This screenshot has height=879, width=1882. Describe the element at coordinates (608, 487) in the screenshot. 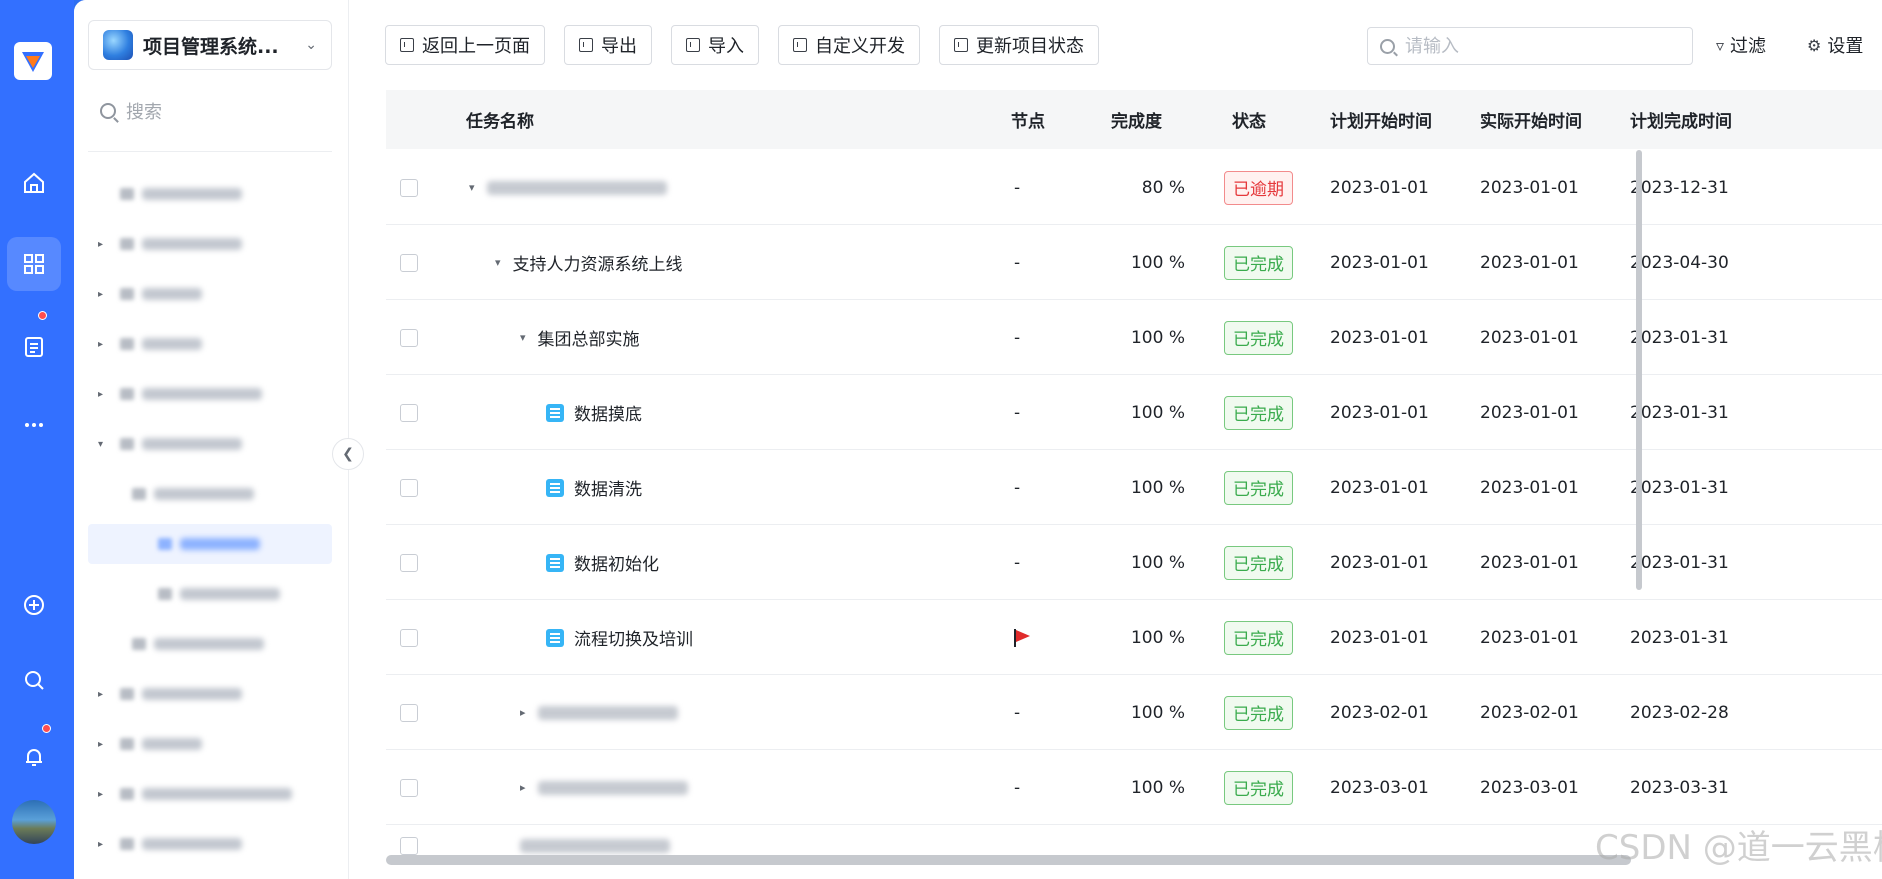

I see `task-name: 数据清洗` at that location.